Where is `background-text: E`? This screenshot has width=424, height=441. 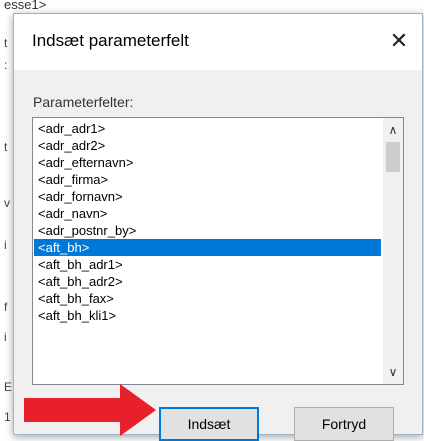
background-text: E is located at coordinates (8, 387).